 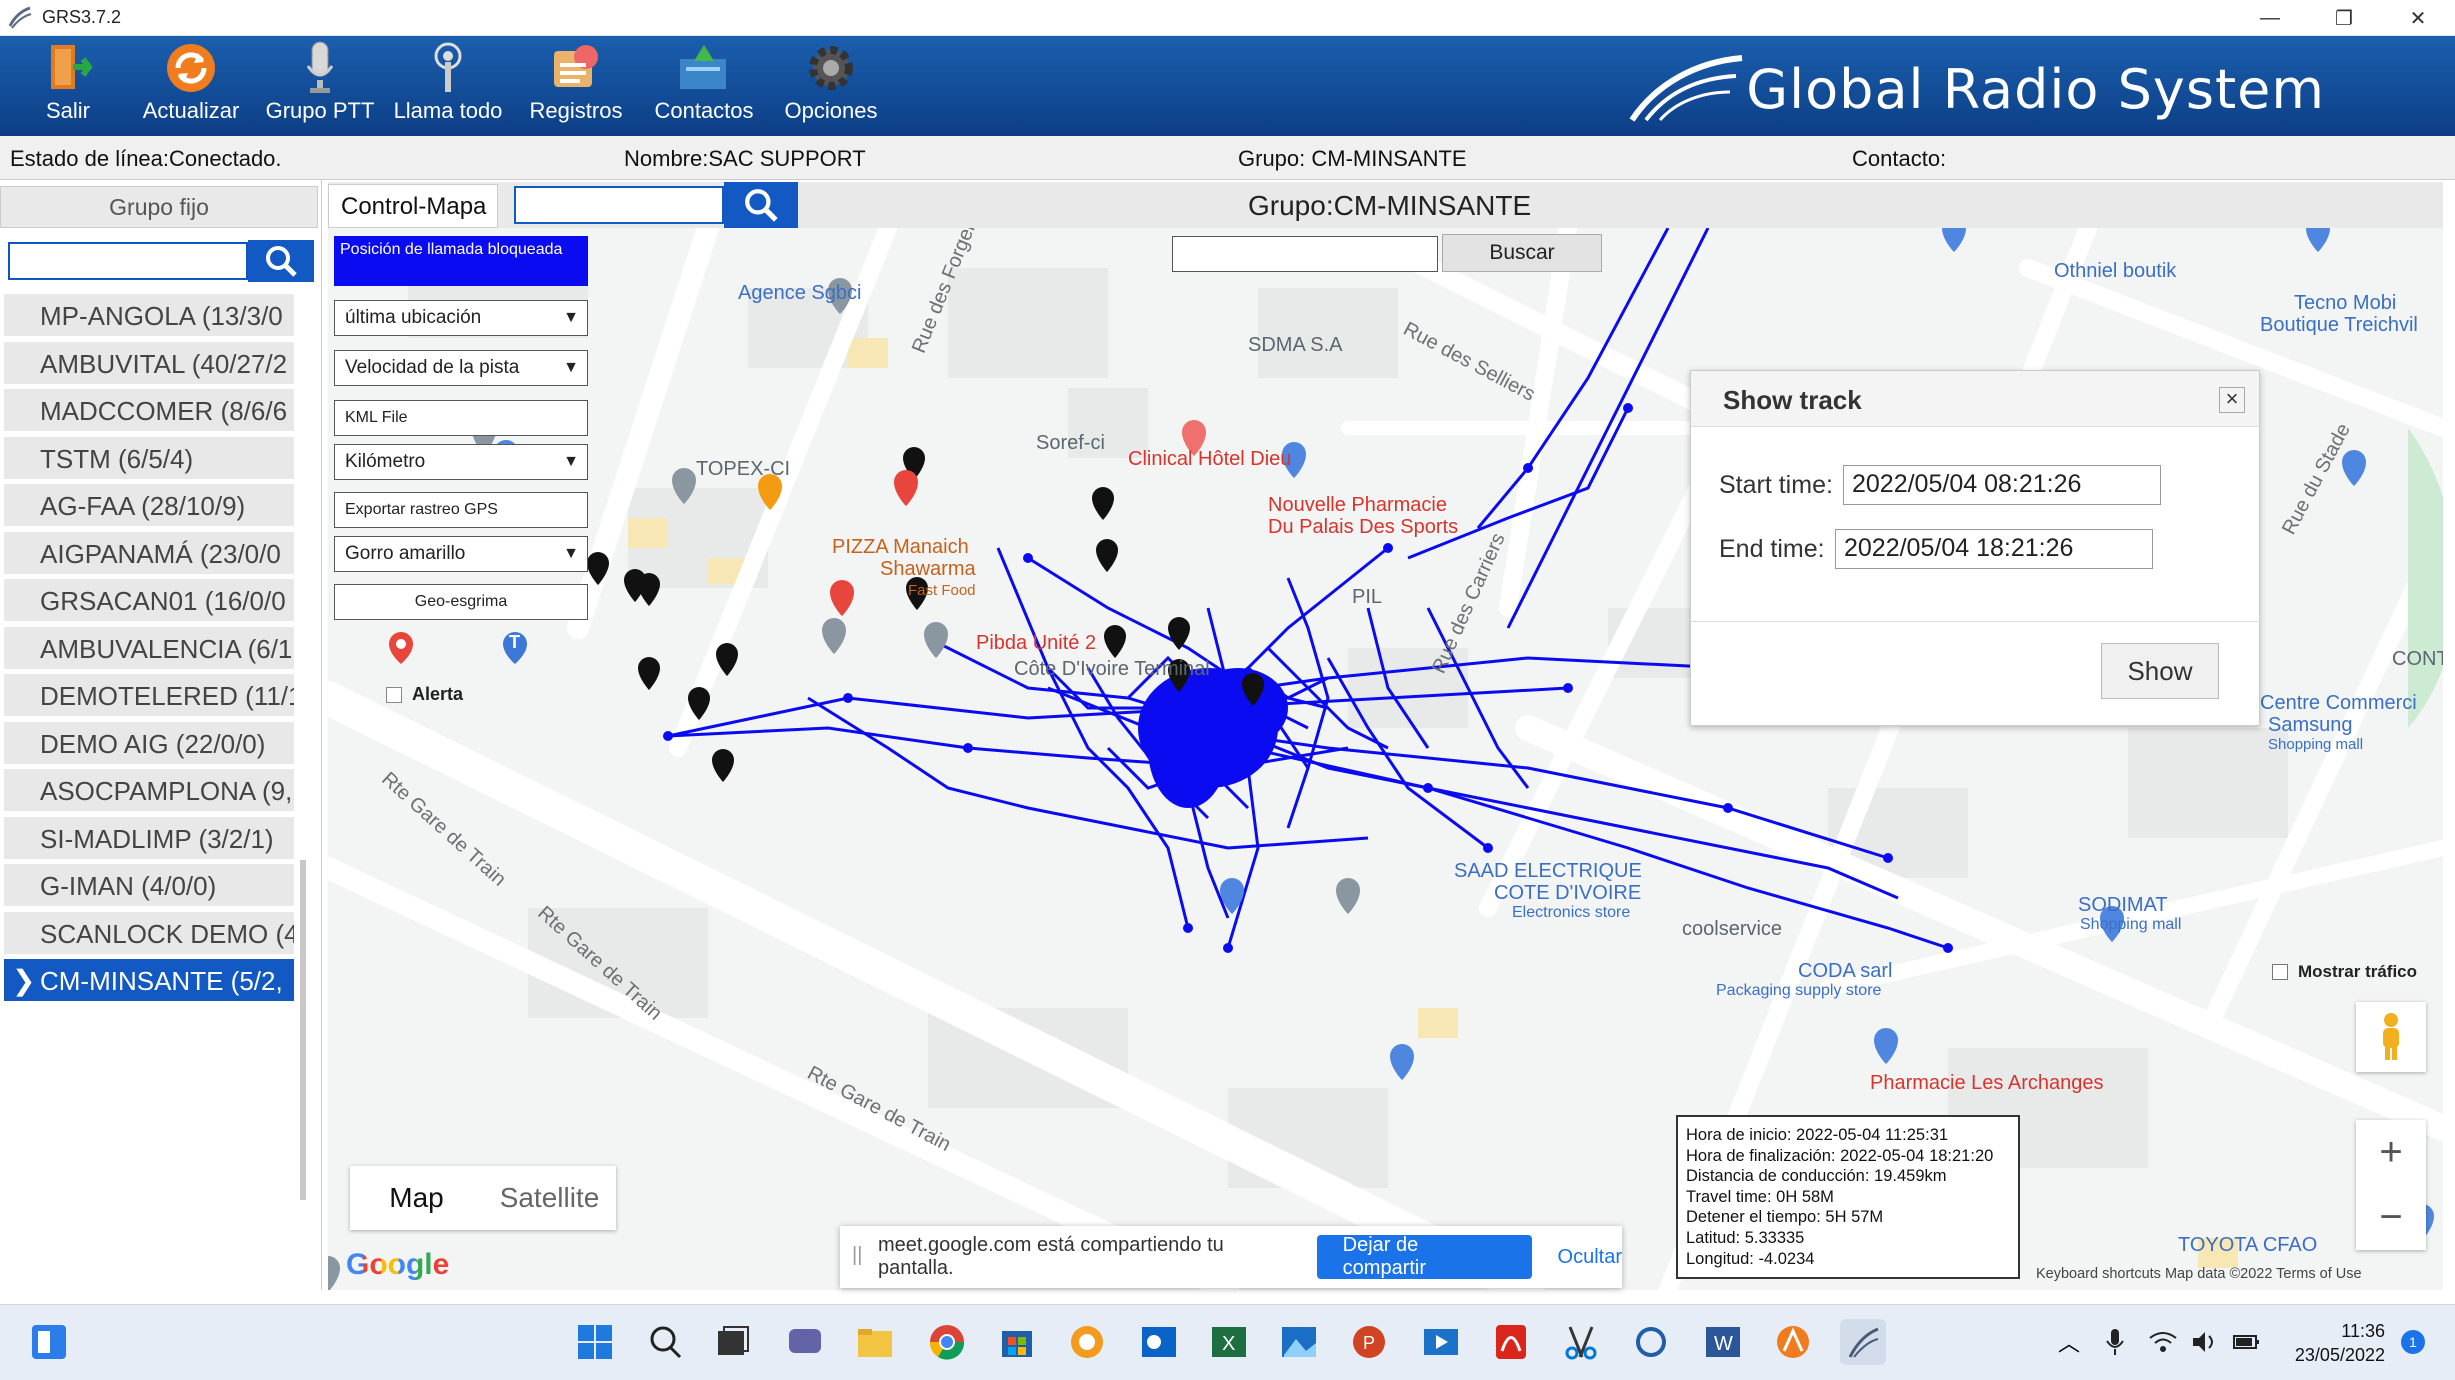 What do you see at coordinates (1424, 1256) in the screenshot?
I see `stop-sharing-button: Dejar de compartir` at bounding box center [1424, 1256].